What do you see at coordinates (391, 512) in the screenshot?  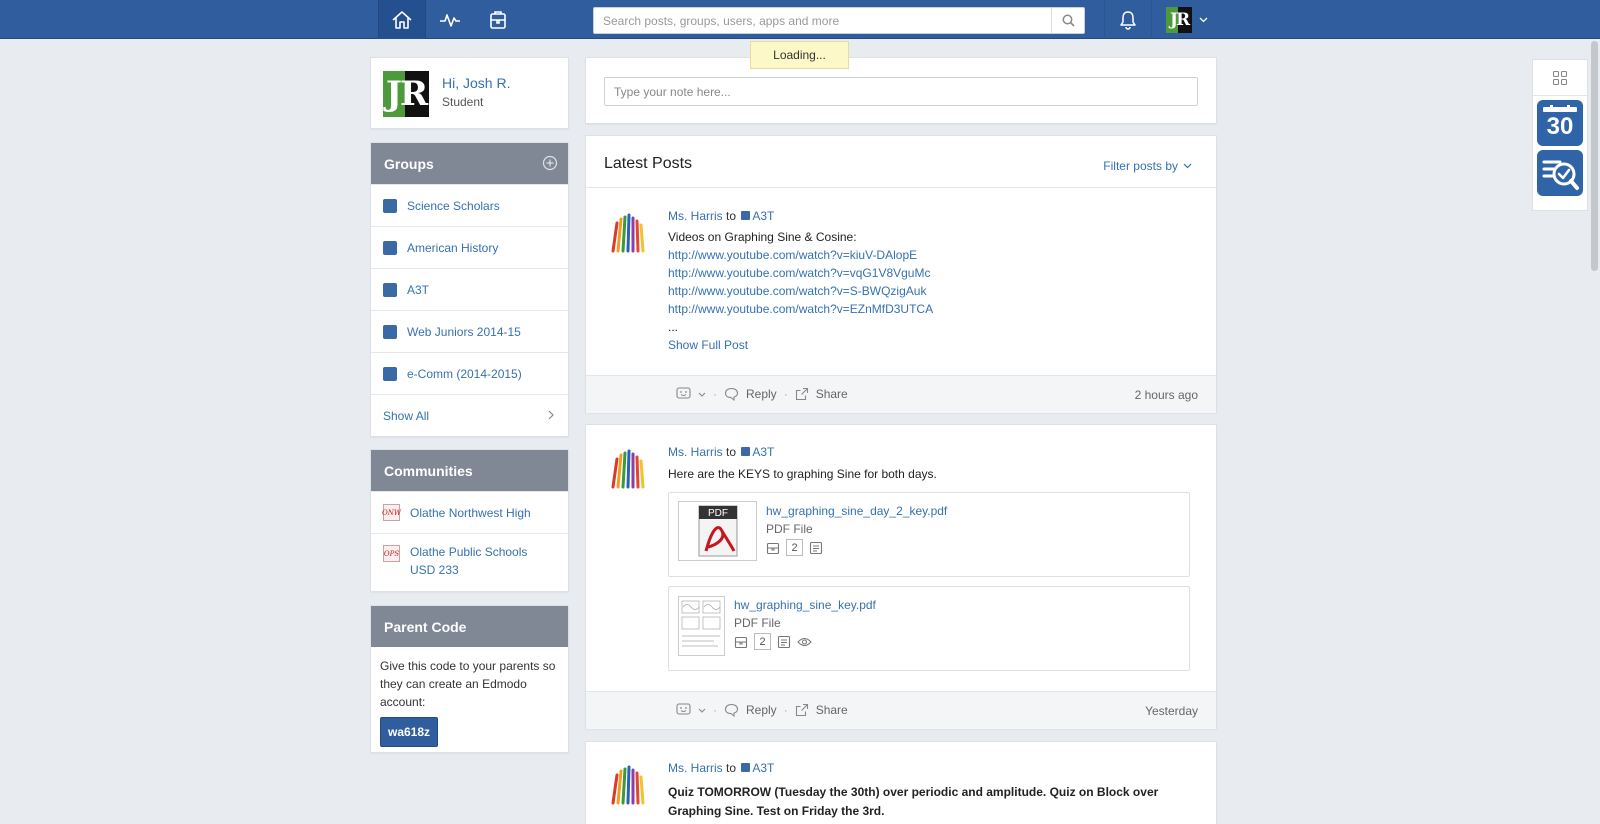 I see `school-logo-icon: ONW` at bounding box center [391, 512].